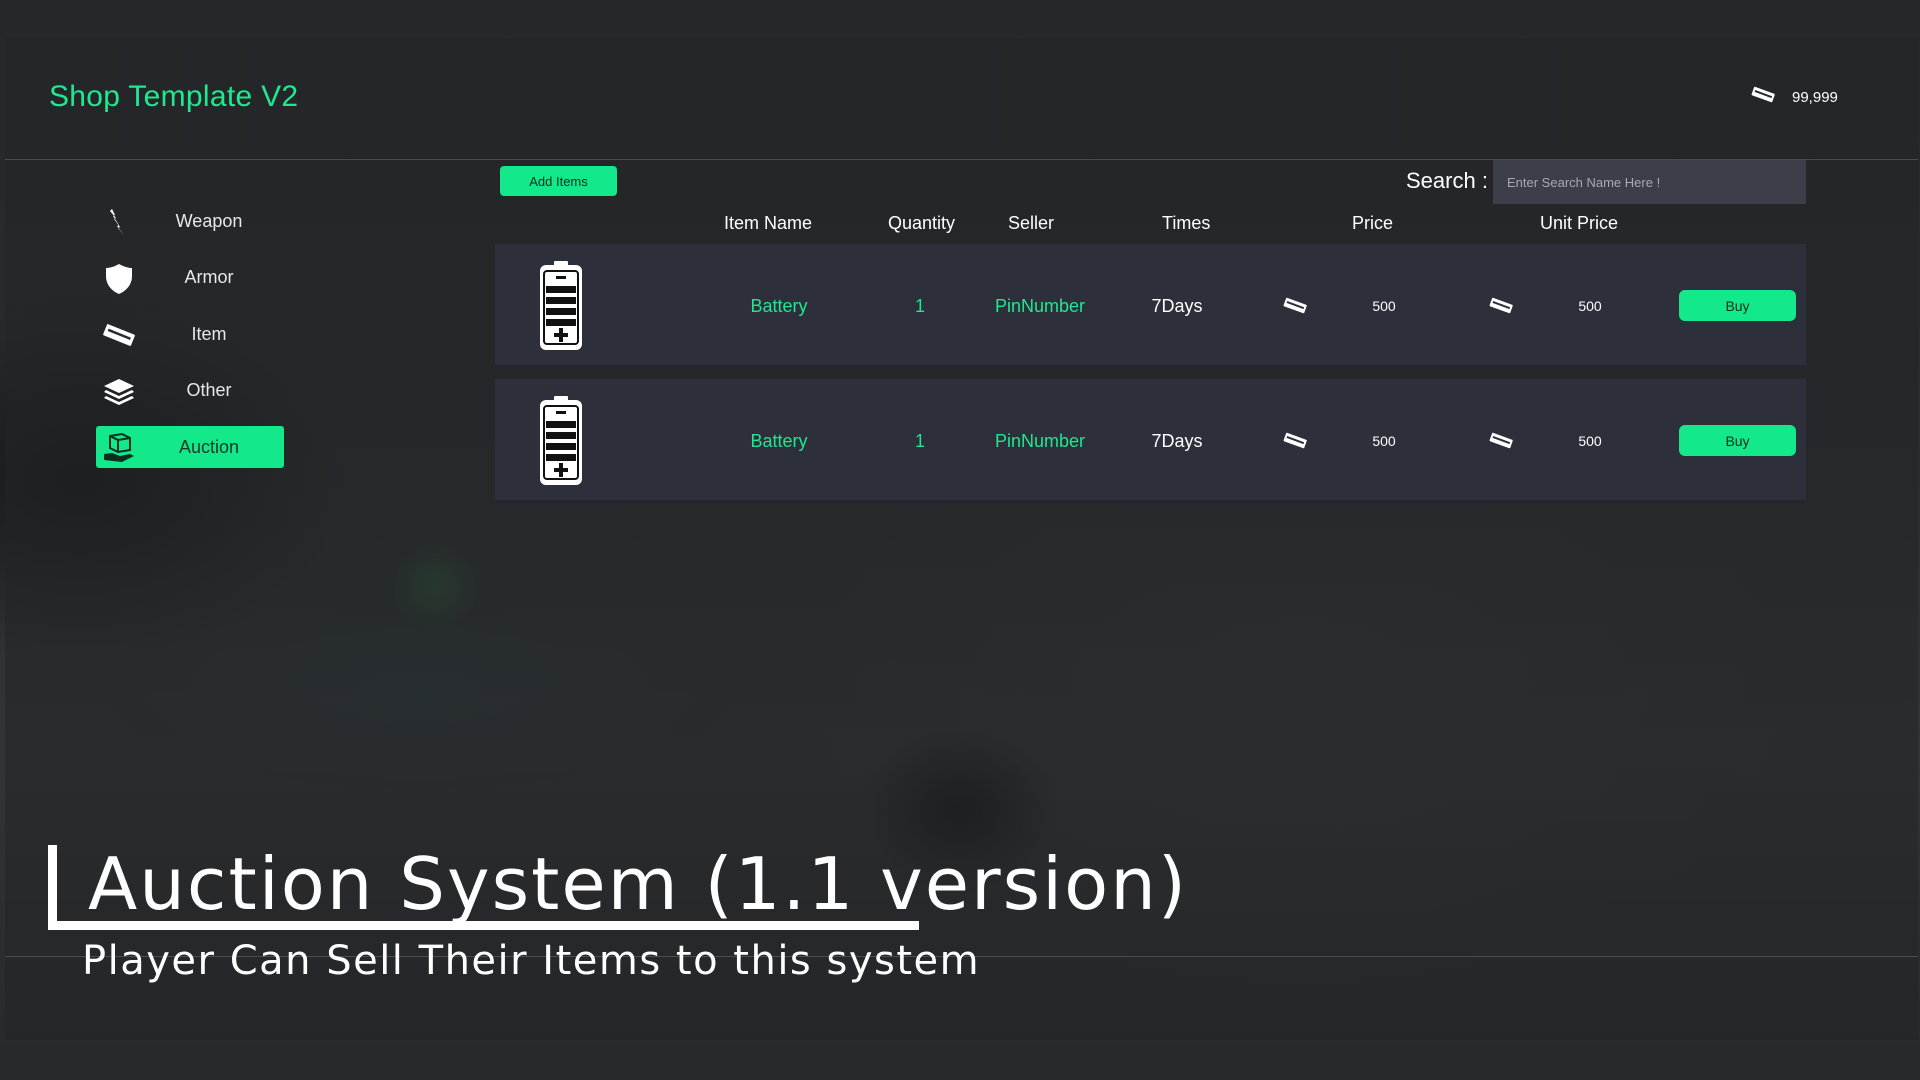 The height and width of the screenshot is (1080, 1920). Describe the element at coordinates (209, 277) in the screenshot. I see `sidebar-item-label: Armor` at that location.